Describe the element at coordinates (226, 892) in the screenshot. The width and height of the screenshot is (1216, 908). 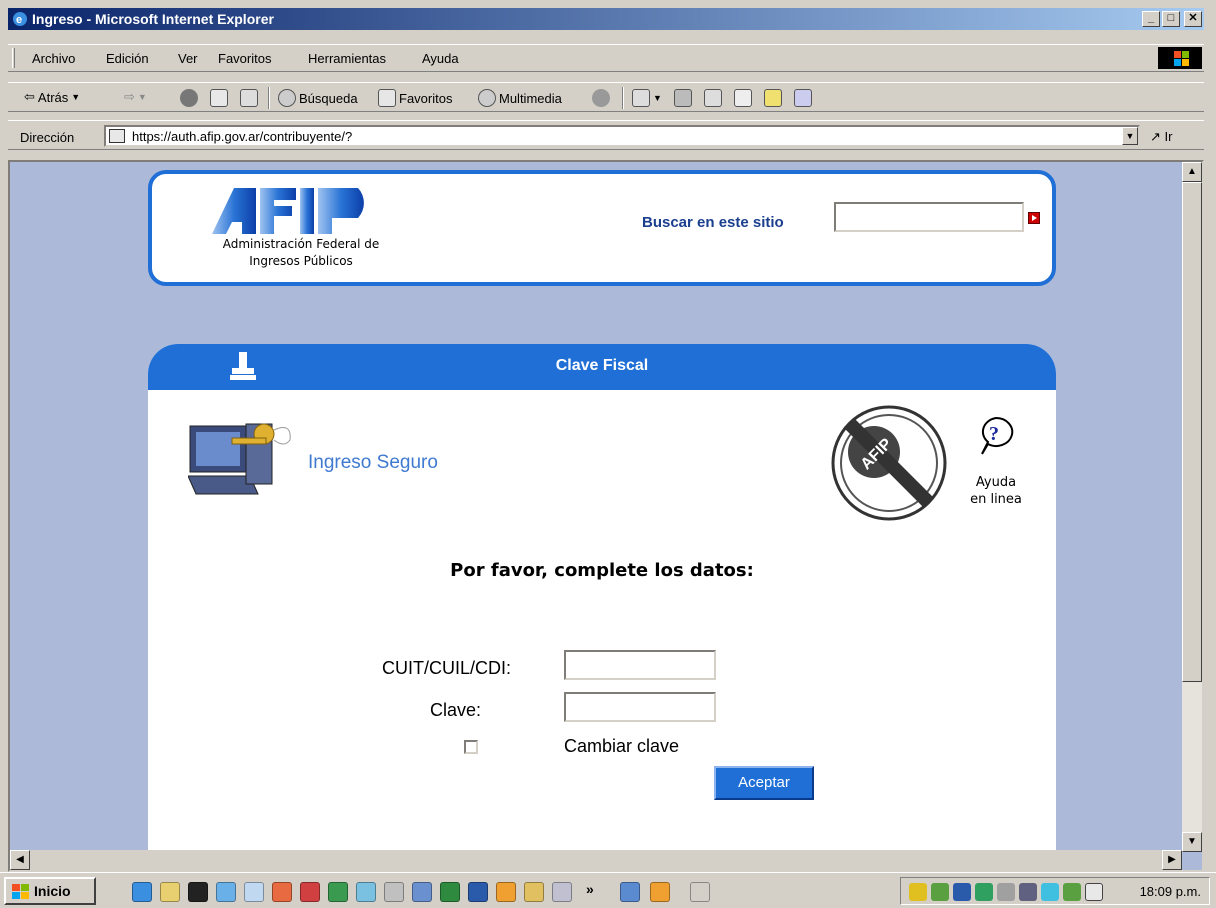
I see `desktop-quicklaunch-icon` at that location.